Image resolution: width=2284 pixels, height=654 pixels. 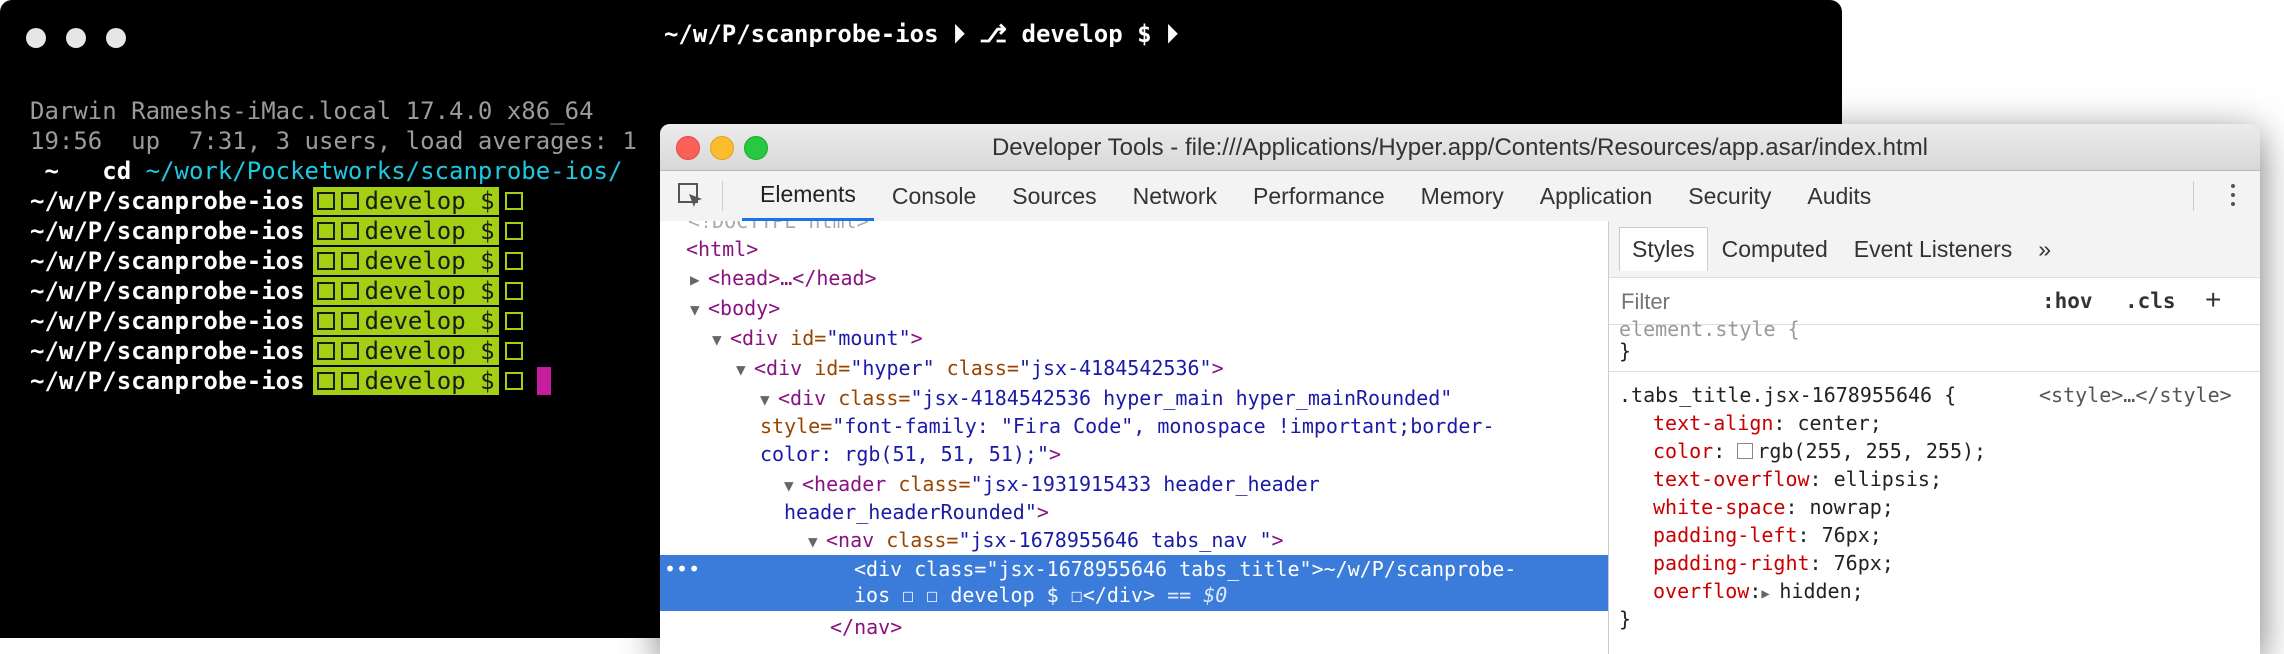 What do you see at coordinates (2150, 301) in the screenshot?
I see `class-toggle: .cls` at bounding box center [2150, 301].